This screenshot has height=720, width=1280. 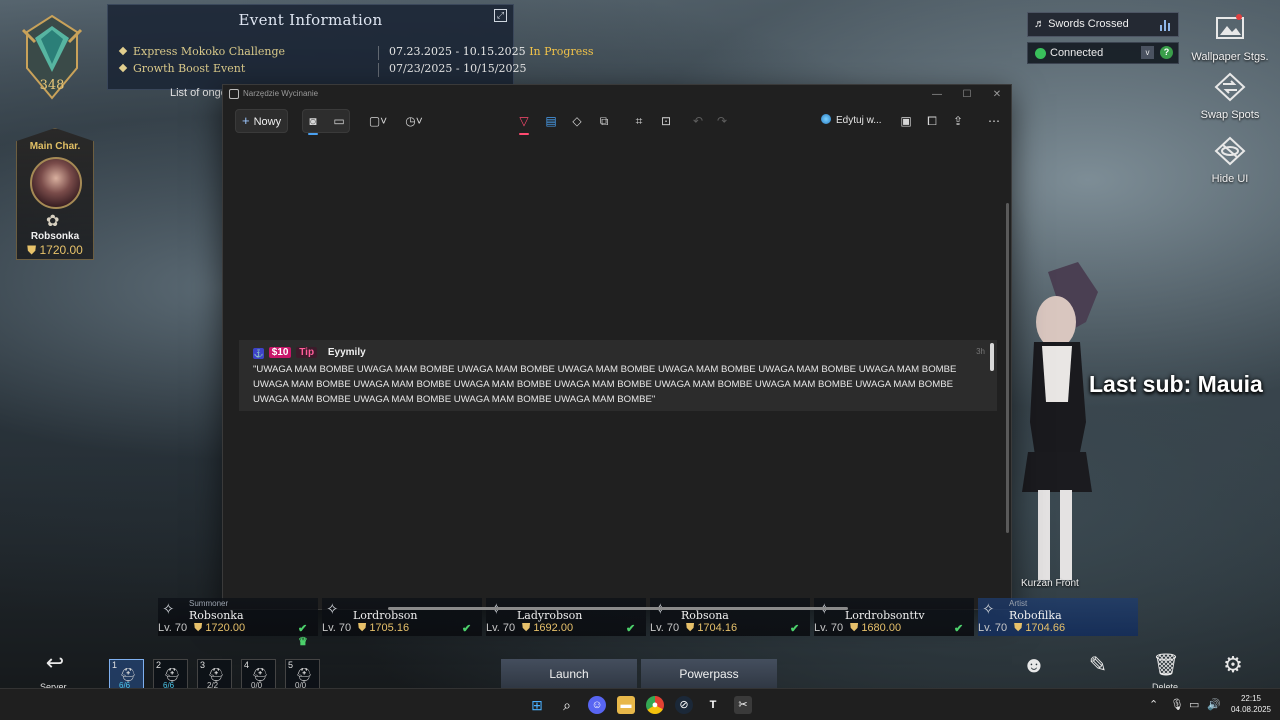 What do you see at coordinates (52, 58) in the screenshot?
I see `roster-rank-badge: 348` at bounding box center [52, 58].